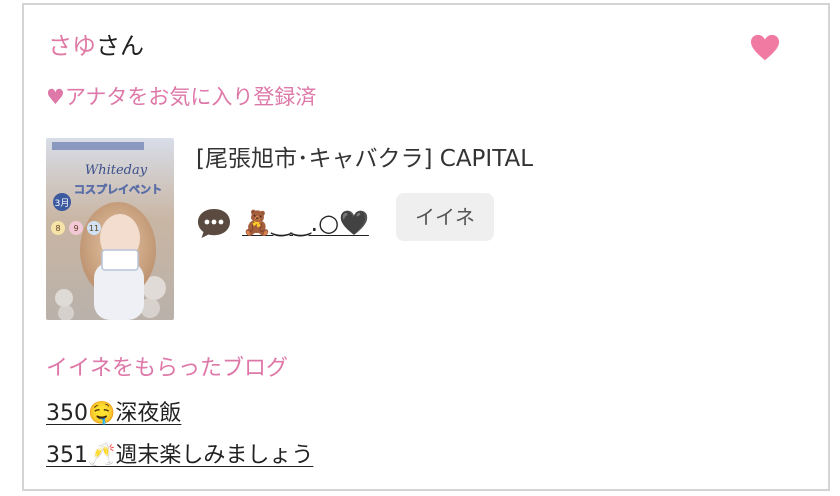 The height and width of the screenshot is (496, 840). Describe the element at coordinates (62, 203) in the screenshot. I see `thumbnail-badge: 3月` at that location.